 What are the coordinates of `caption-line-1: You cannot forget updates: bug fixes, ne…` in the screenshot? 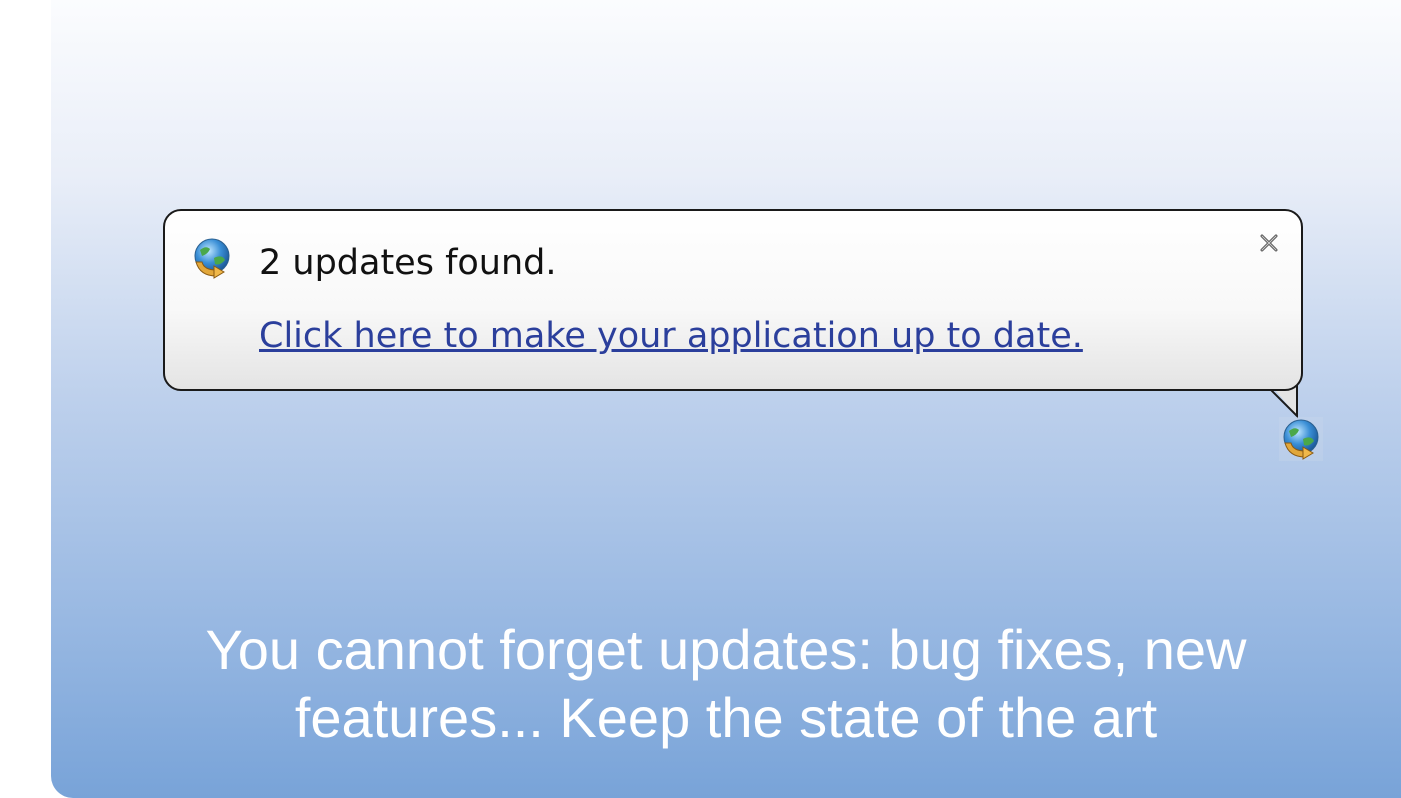 It's located at (726, 649).